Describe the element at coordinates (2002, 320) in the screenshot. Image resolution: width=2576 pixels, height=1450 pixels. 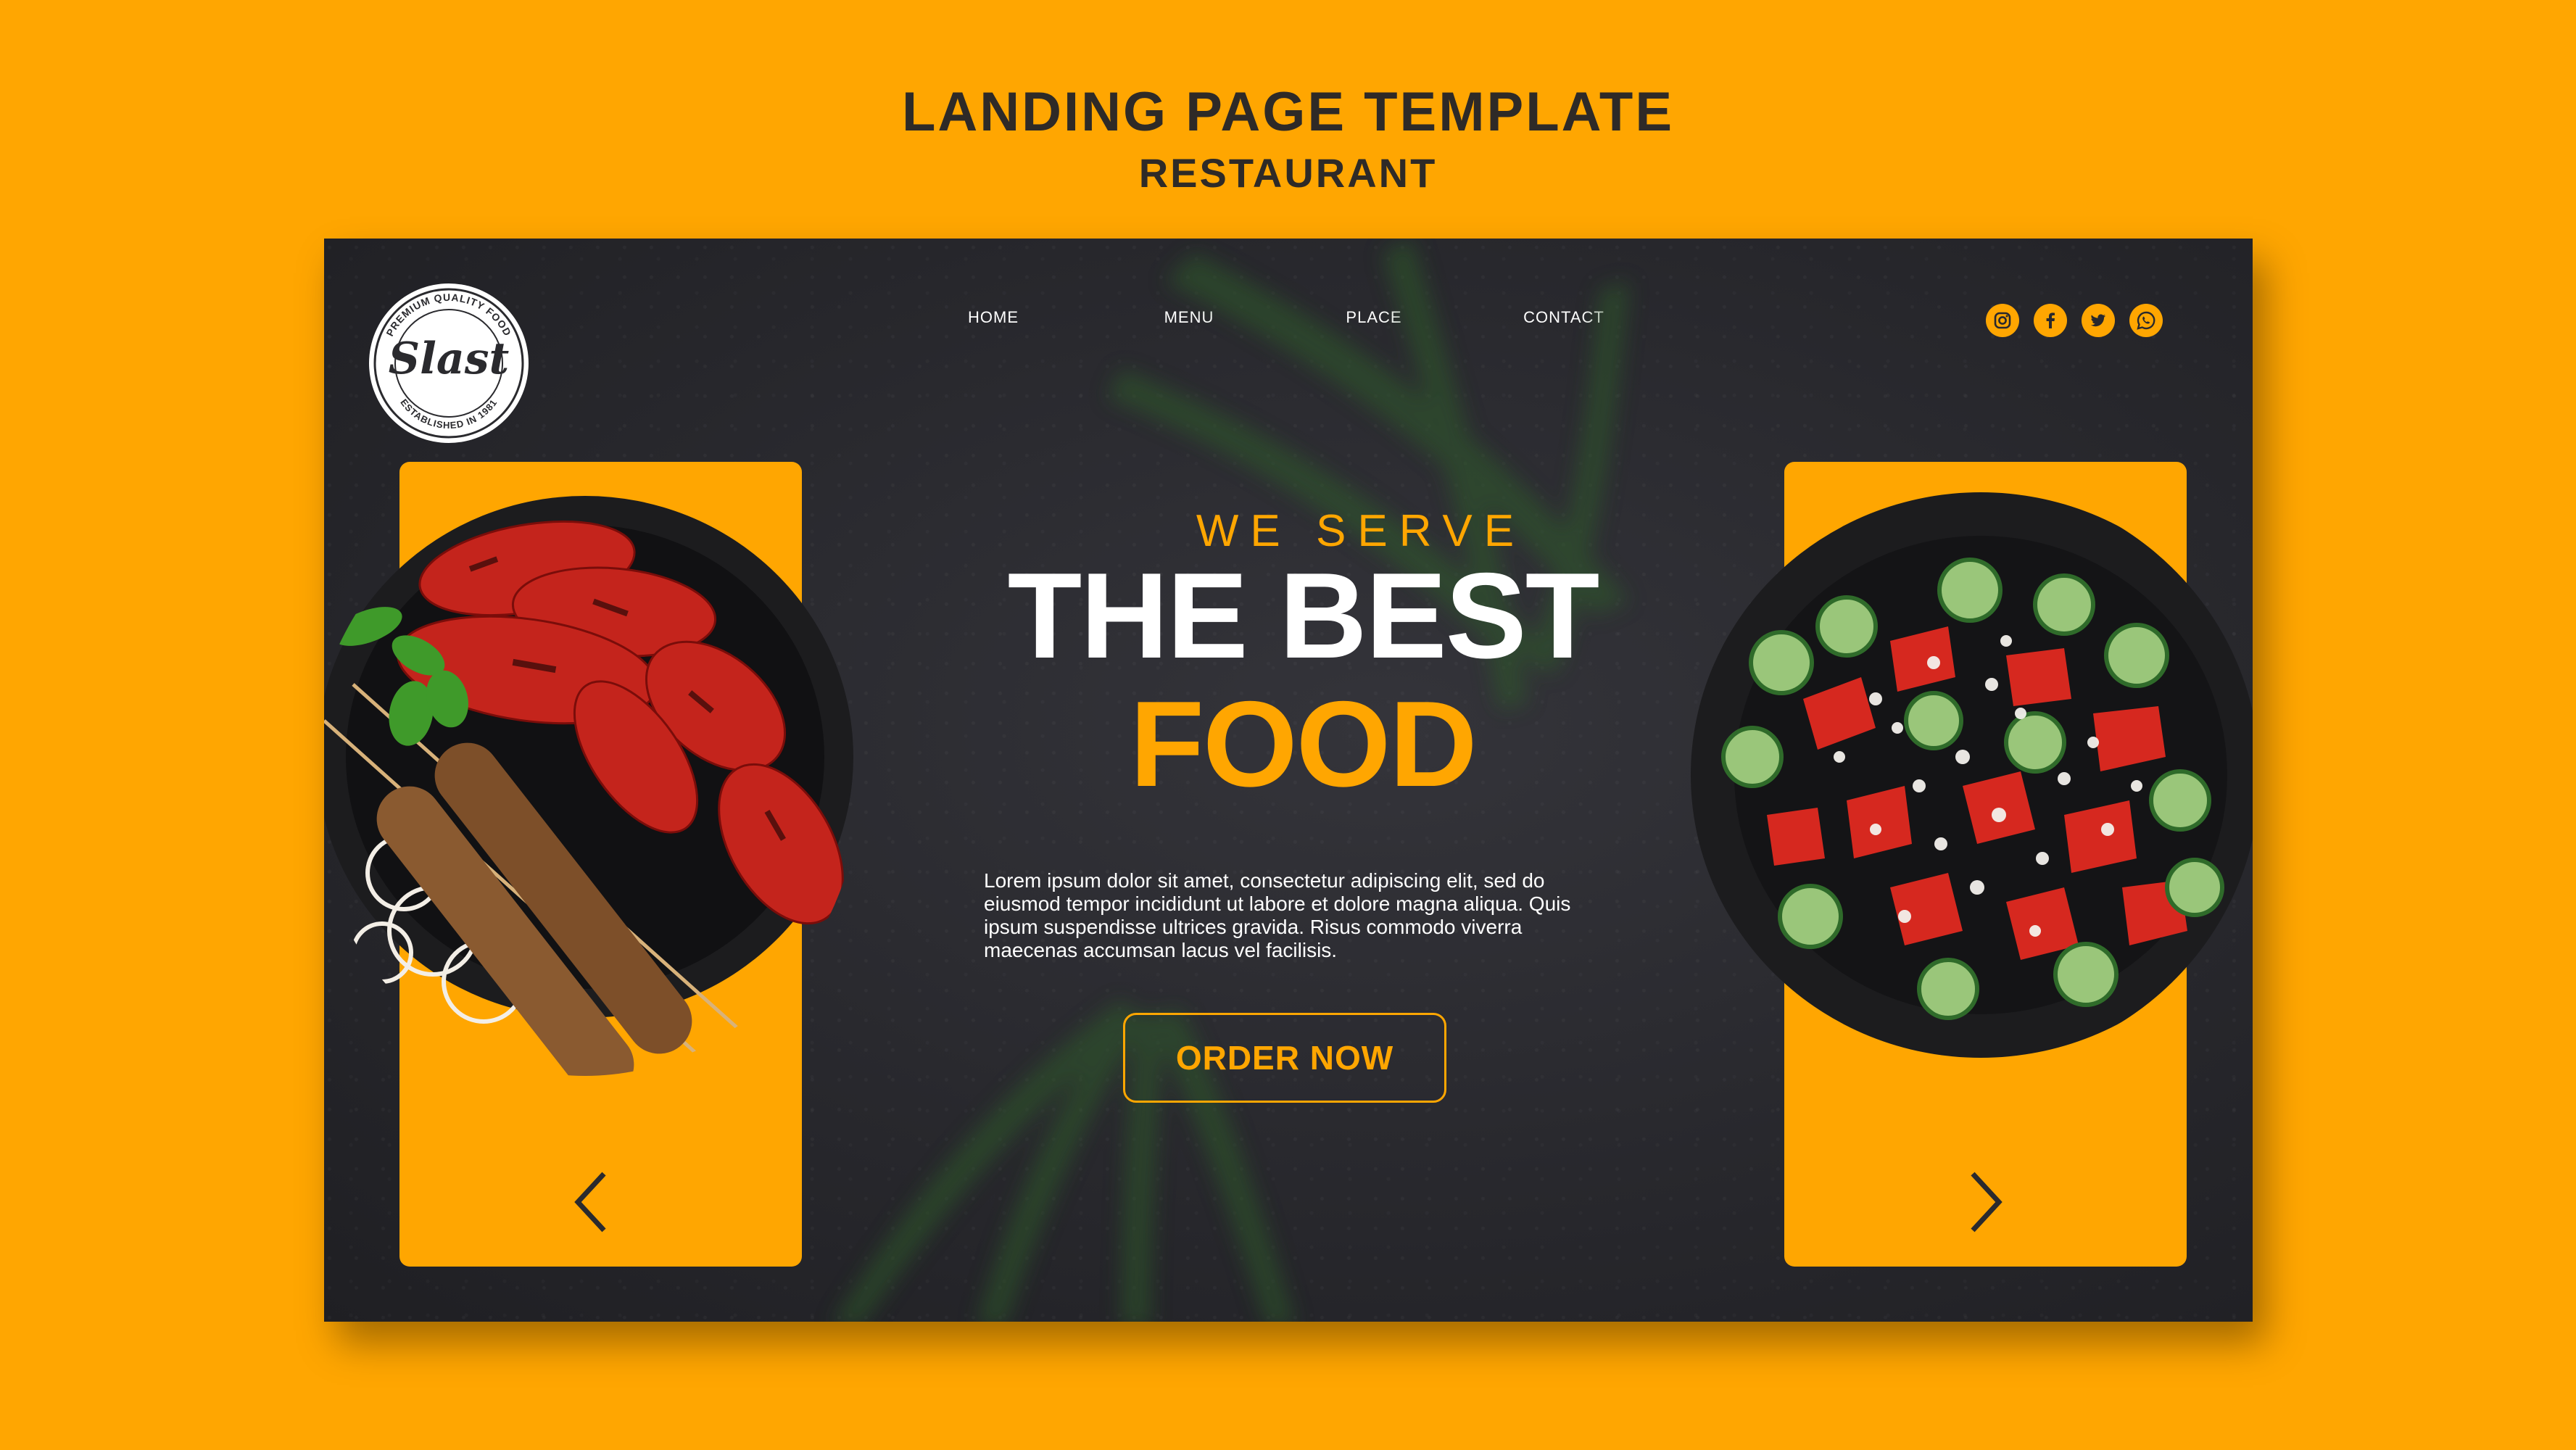
I see `instagram-icon` at that location.